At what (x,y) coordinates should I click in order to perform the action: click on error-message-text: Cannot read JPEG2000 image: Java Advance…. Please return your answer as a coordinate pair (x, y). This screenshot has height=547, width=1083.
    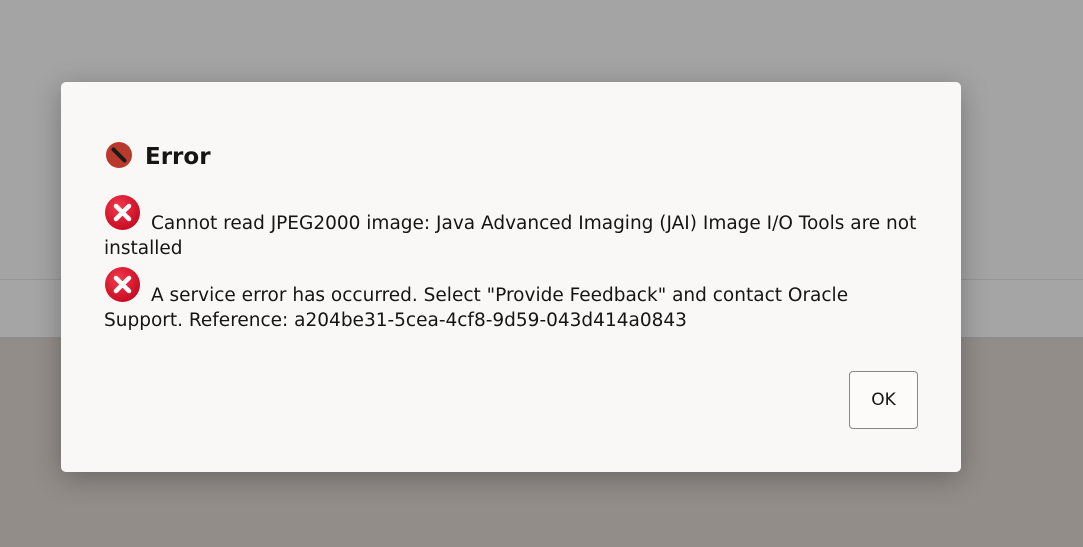
    Looking at the image, I should click on (510, 236).